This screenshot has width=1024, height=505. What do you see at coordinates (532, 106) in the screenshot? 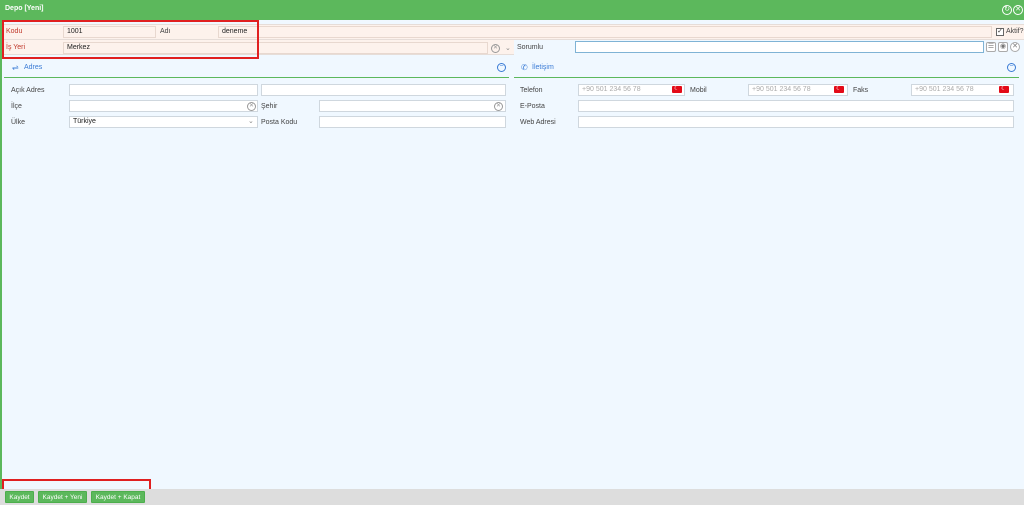
I see `eposta-label: E-Posta` at bounding box center [532, 106].